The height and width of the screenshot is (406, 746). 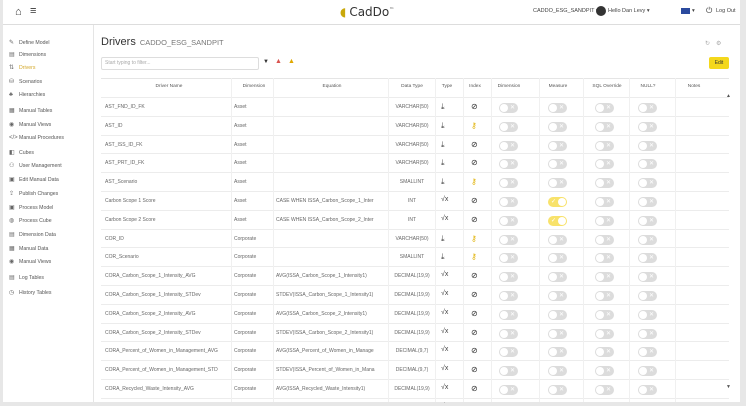 I want to click on table-row: AST_Scenario Asset SMALLINT ⤓ ⚷ ✕ ✕ ✕ ✕, so click(x=415, y=182).